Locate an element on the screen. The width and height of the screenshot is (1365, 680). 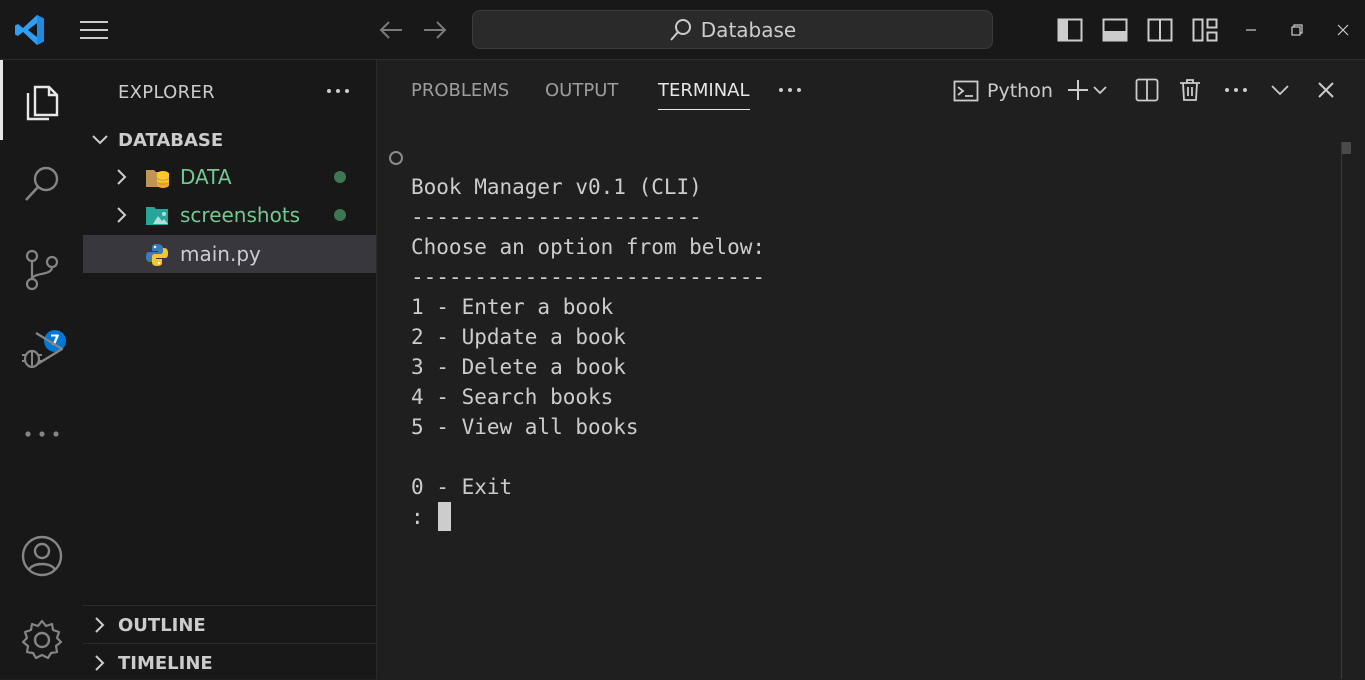
more-icon is located at coordinates (41, 434).